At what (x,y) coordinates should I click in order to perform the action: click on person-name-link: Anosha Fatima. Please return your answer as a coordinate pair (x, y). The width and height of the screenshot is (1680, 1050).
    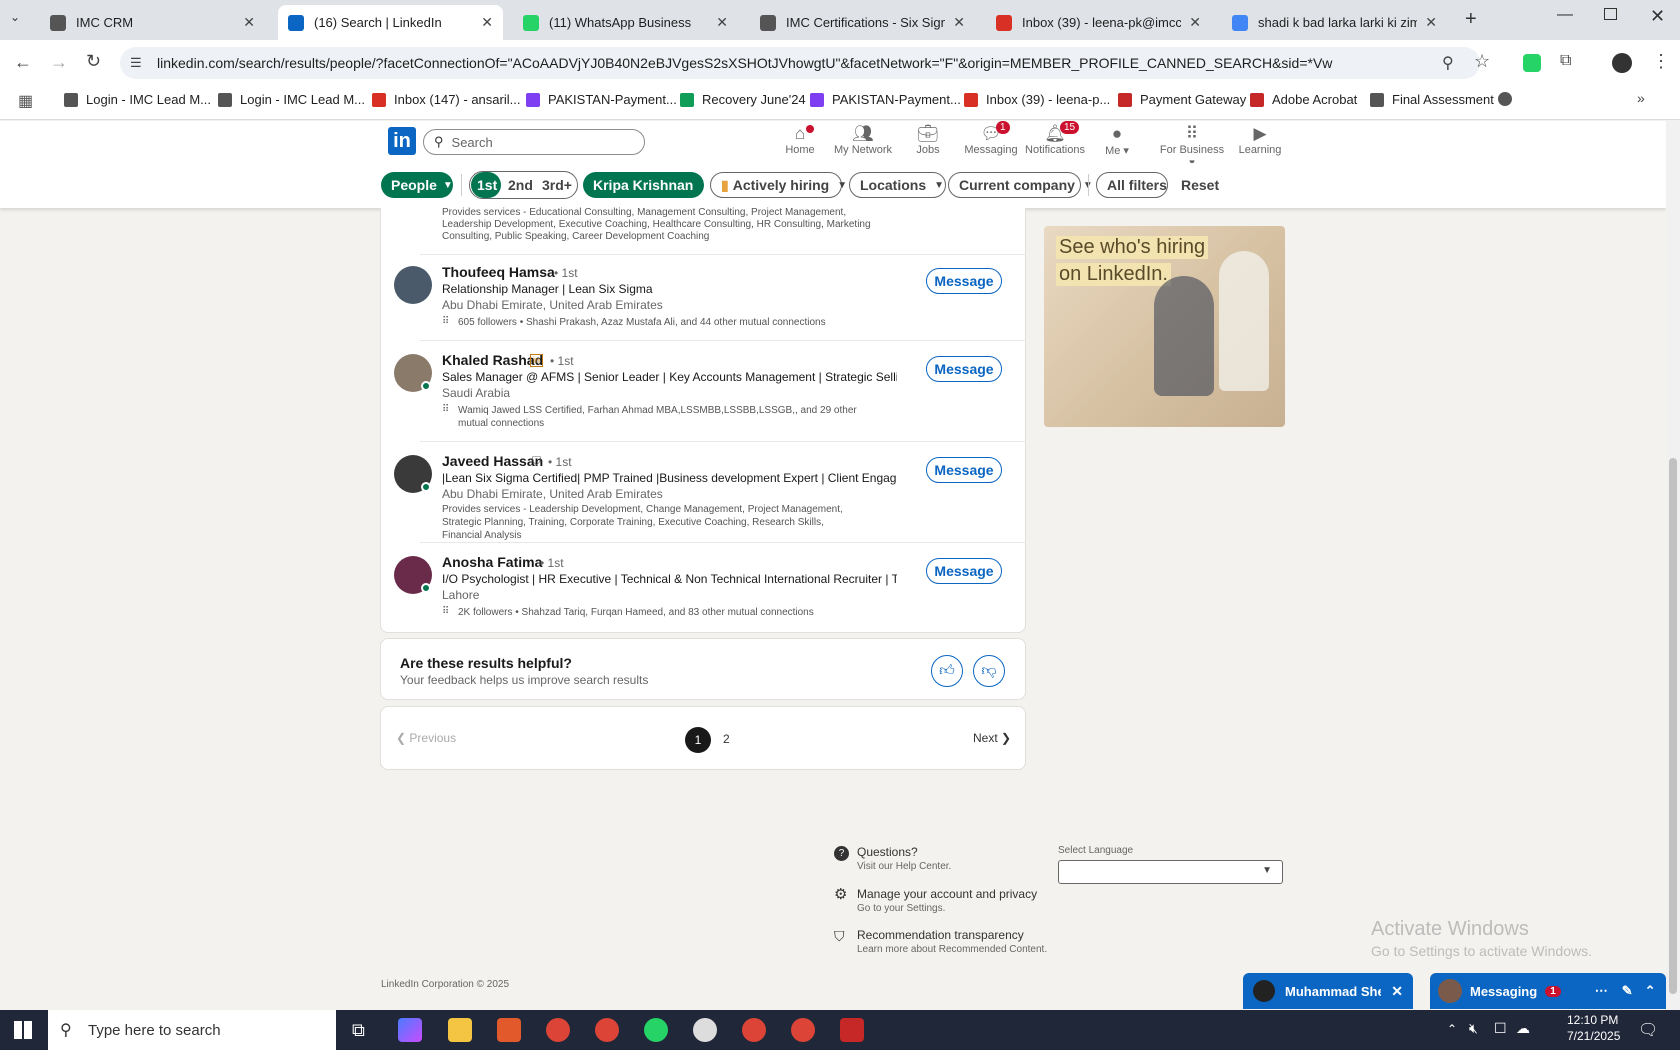
    Looking at the image, I should click on (492, 562).